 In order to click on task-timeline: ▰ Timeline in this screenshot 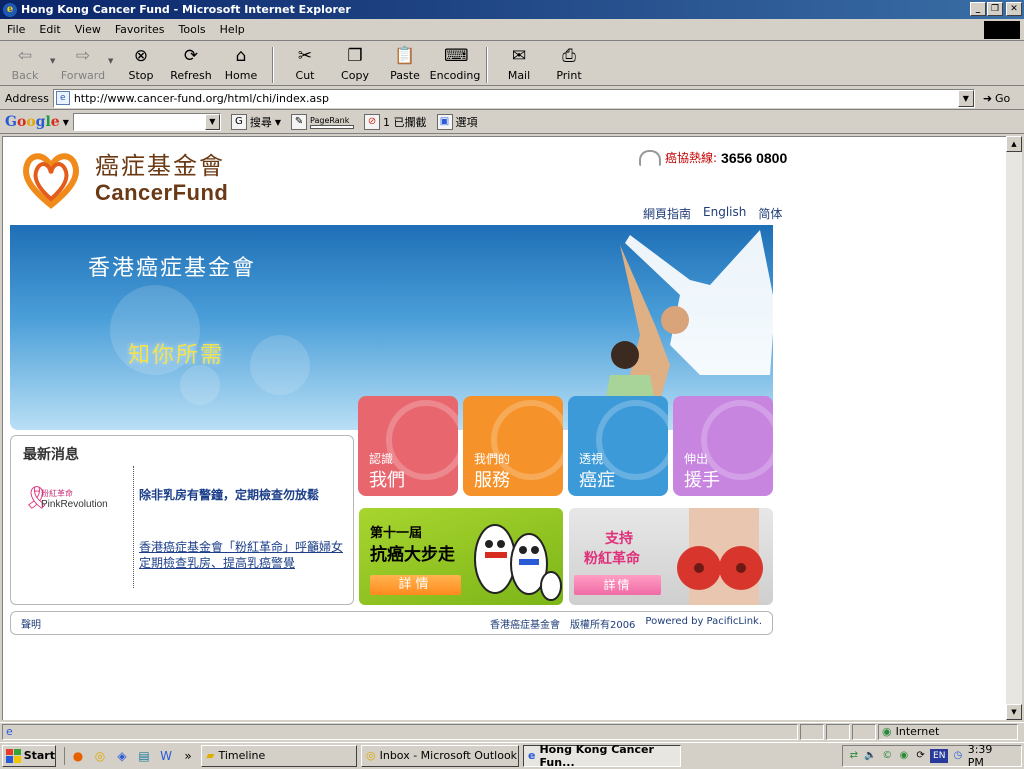, I will do `click(279, 755)`.